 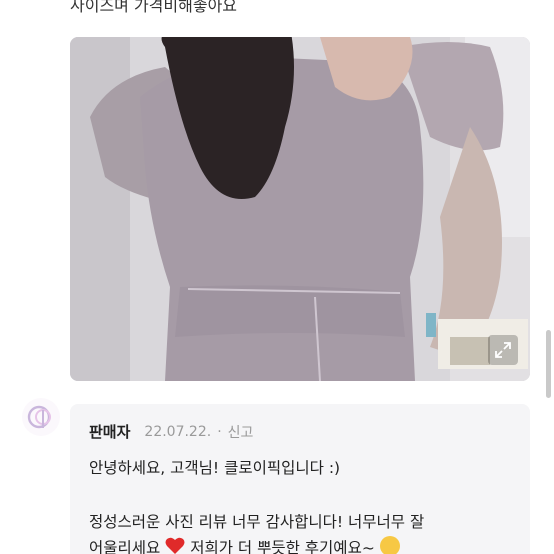 What do you see at coordinates (389, 545) in the screenshot?
I see `teary-face-icon` at bounding box center [389, 545].